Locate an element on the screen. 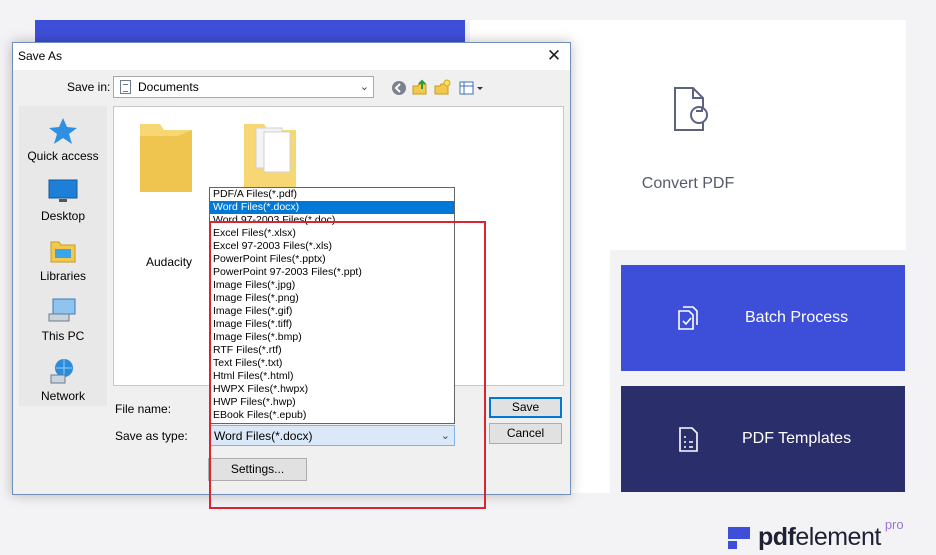 This screenshot has height=555, width=936. libraries-icon is located at coordinates (63, 251).